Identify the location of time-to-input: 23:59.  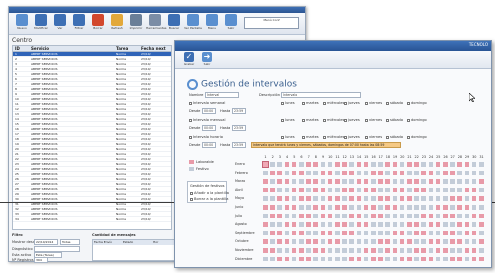
(239, 128).